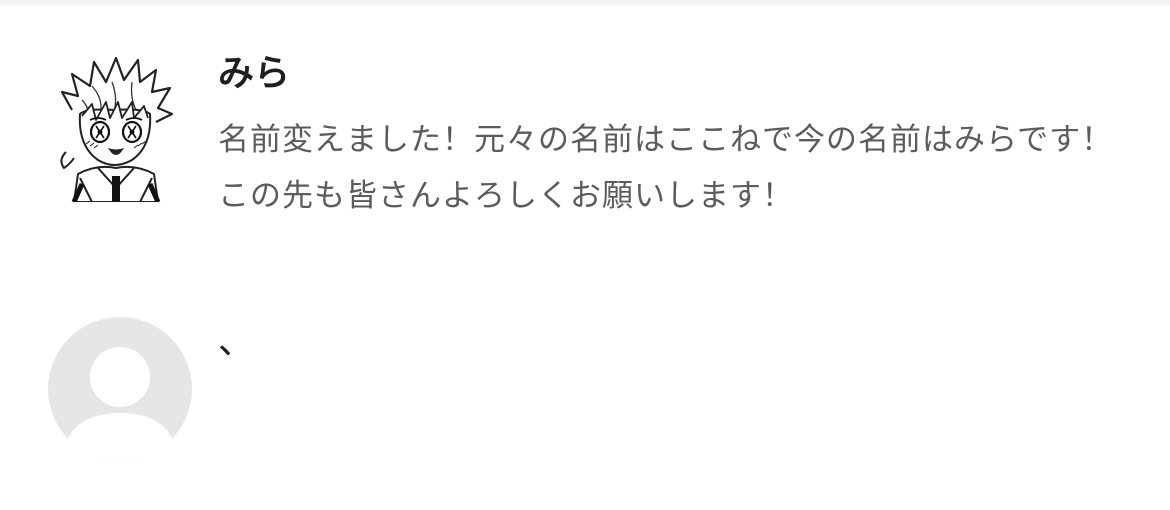  Describe the element at coordinates (237, 341) in the screenshot. I see `comment-text: 、` at that location.